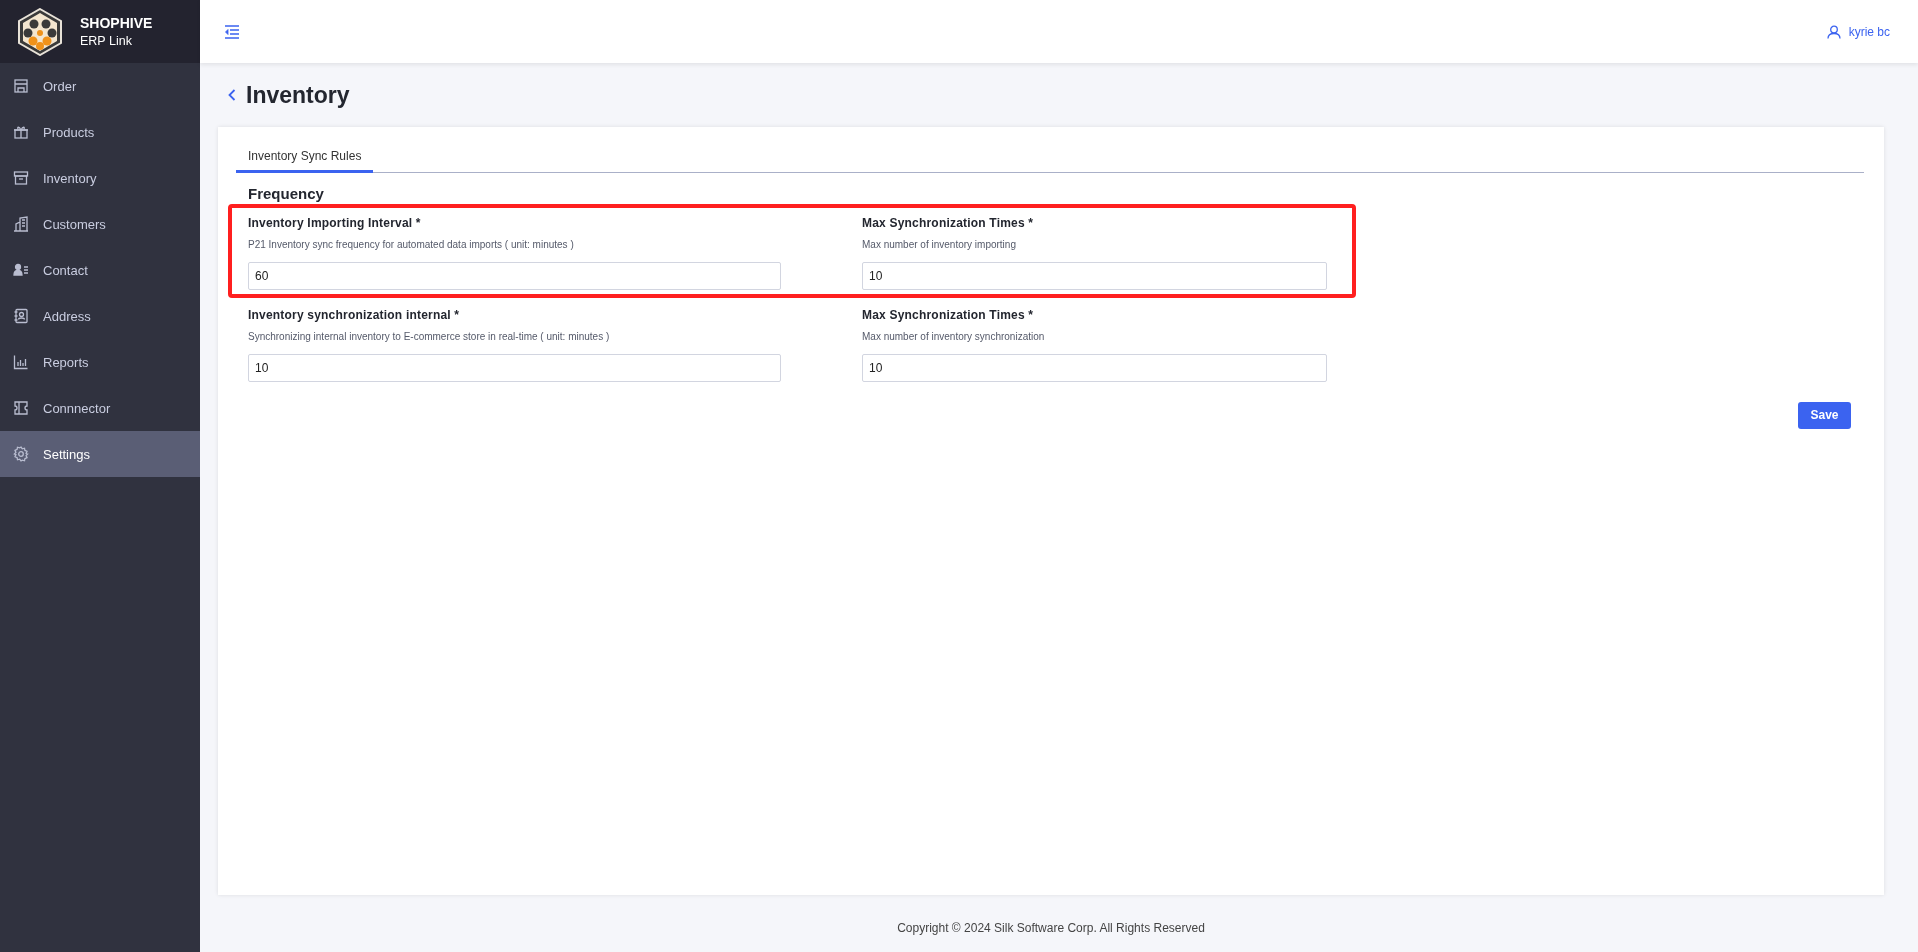 The height and width of the screenshot is (952, 1918). What do you see at coordinates (21, 178) in the screenshot?
I see `archive-box-icon` at bounding box center [21, 178].